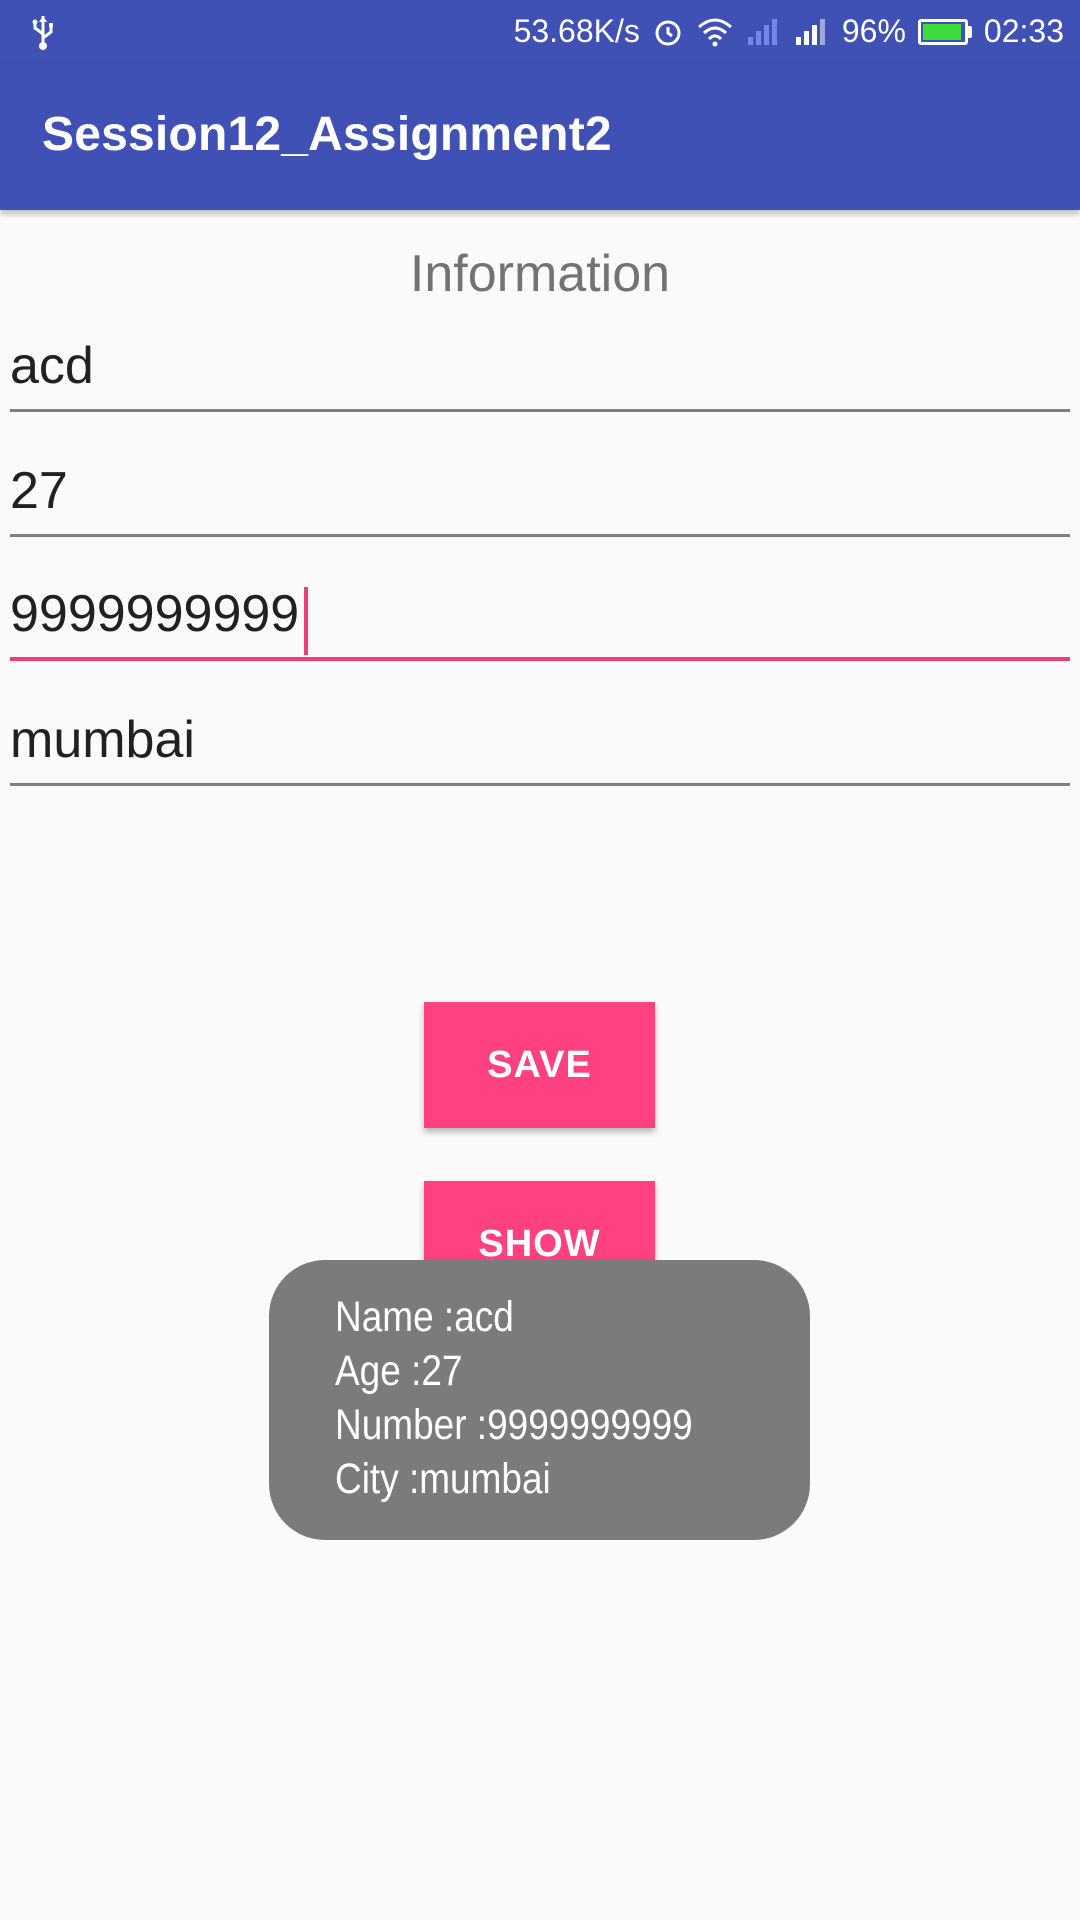 This screenshot has height=1920, width=1080. Describe the element at coordinates (43, 32) in the screenshot. I see `usb-icon` at that location.